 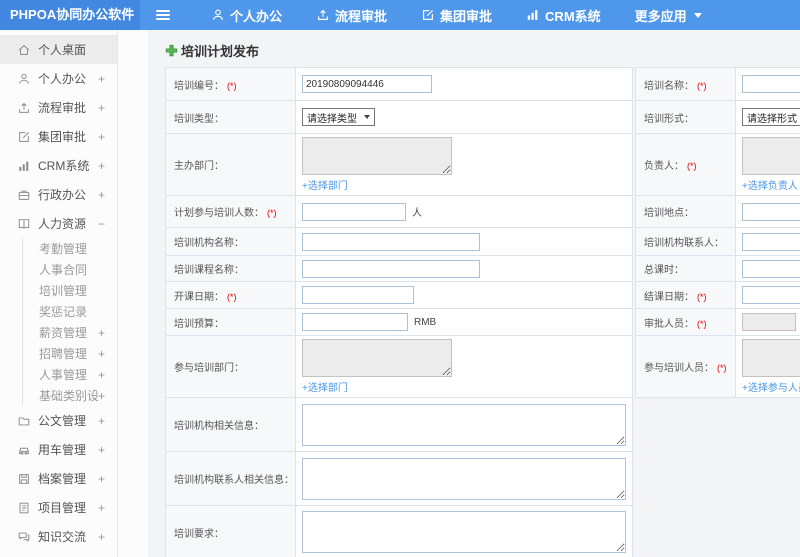 I want to click on sidebar-item-personal-desktop: 个人桌面, so click(x=58, y=49).